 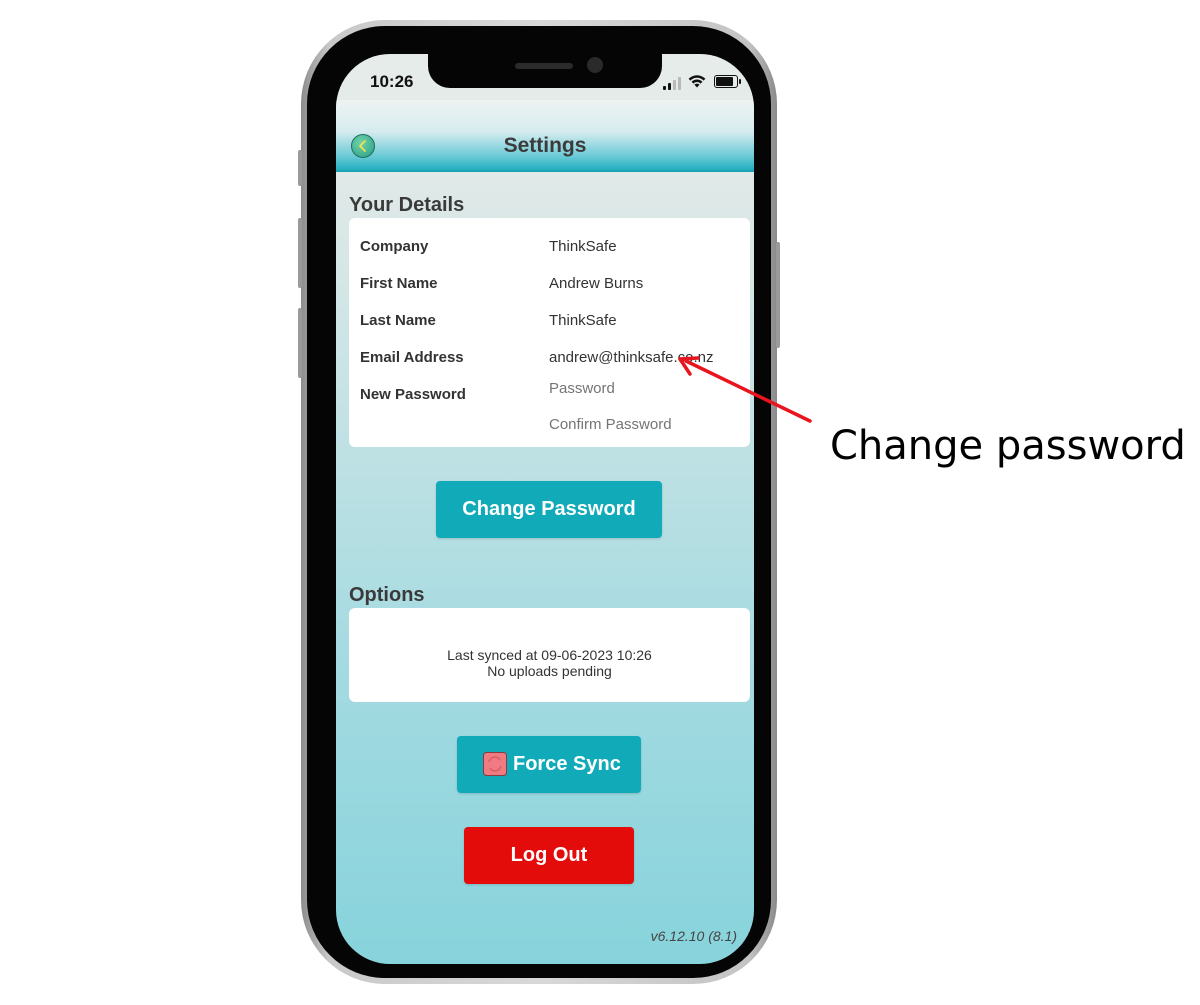 I want to click on annotation-arrow, so click(x=745, y=389).